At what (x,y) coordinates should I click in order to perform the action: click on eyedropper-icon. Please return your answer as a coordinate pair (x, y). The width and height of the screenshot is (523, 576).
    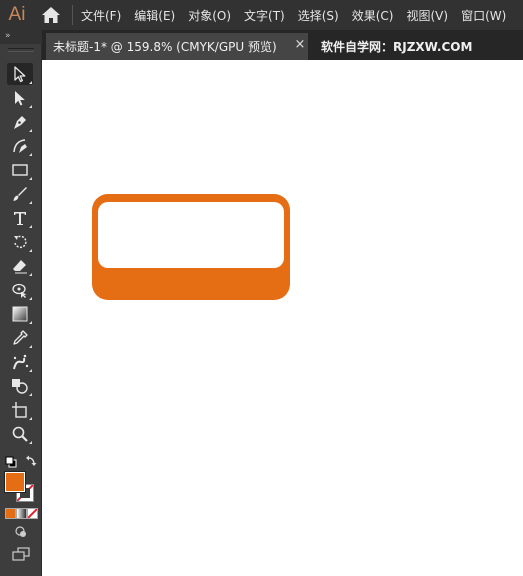
    Looking at the image, I should click on (20, 337).